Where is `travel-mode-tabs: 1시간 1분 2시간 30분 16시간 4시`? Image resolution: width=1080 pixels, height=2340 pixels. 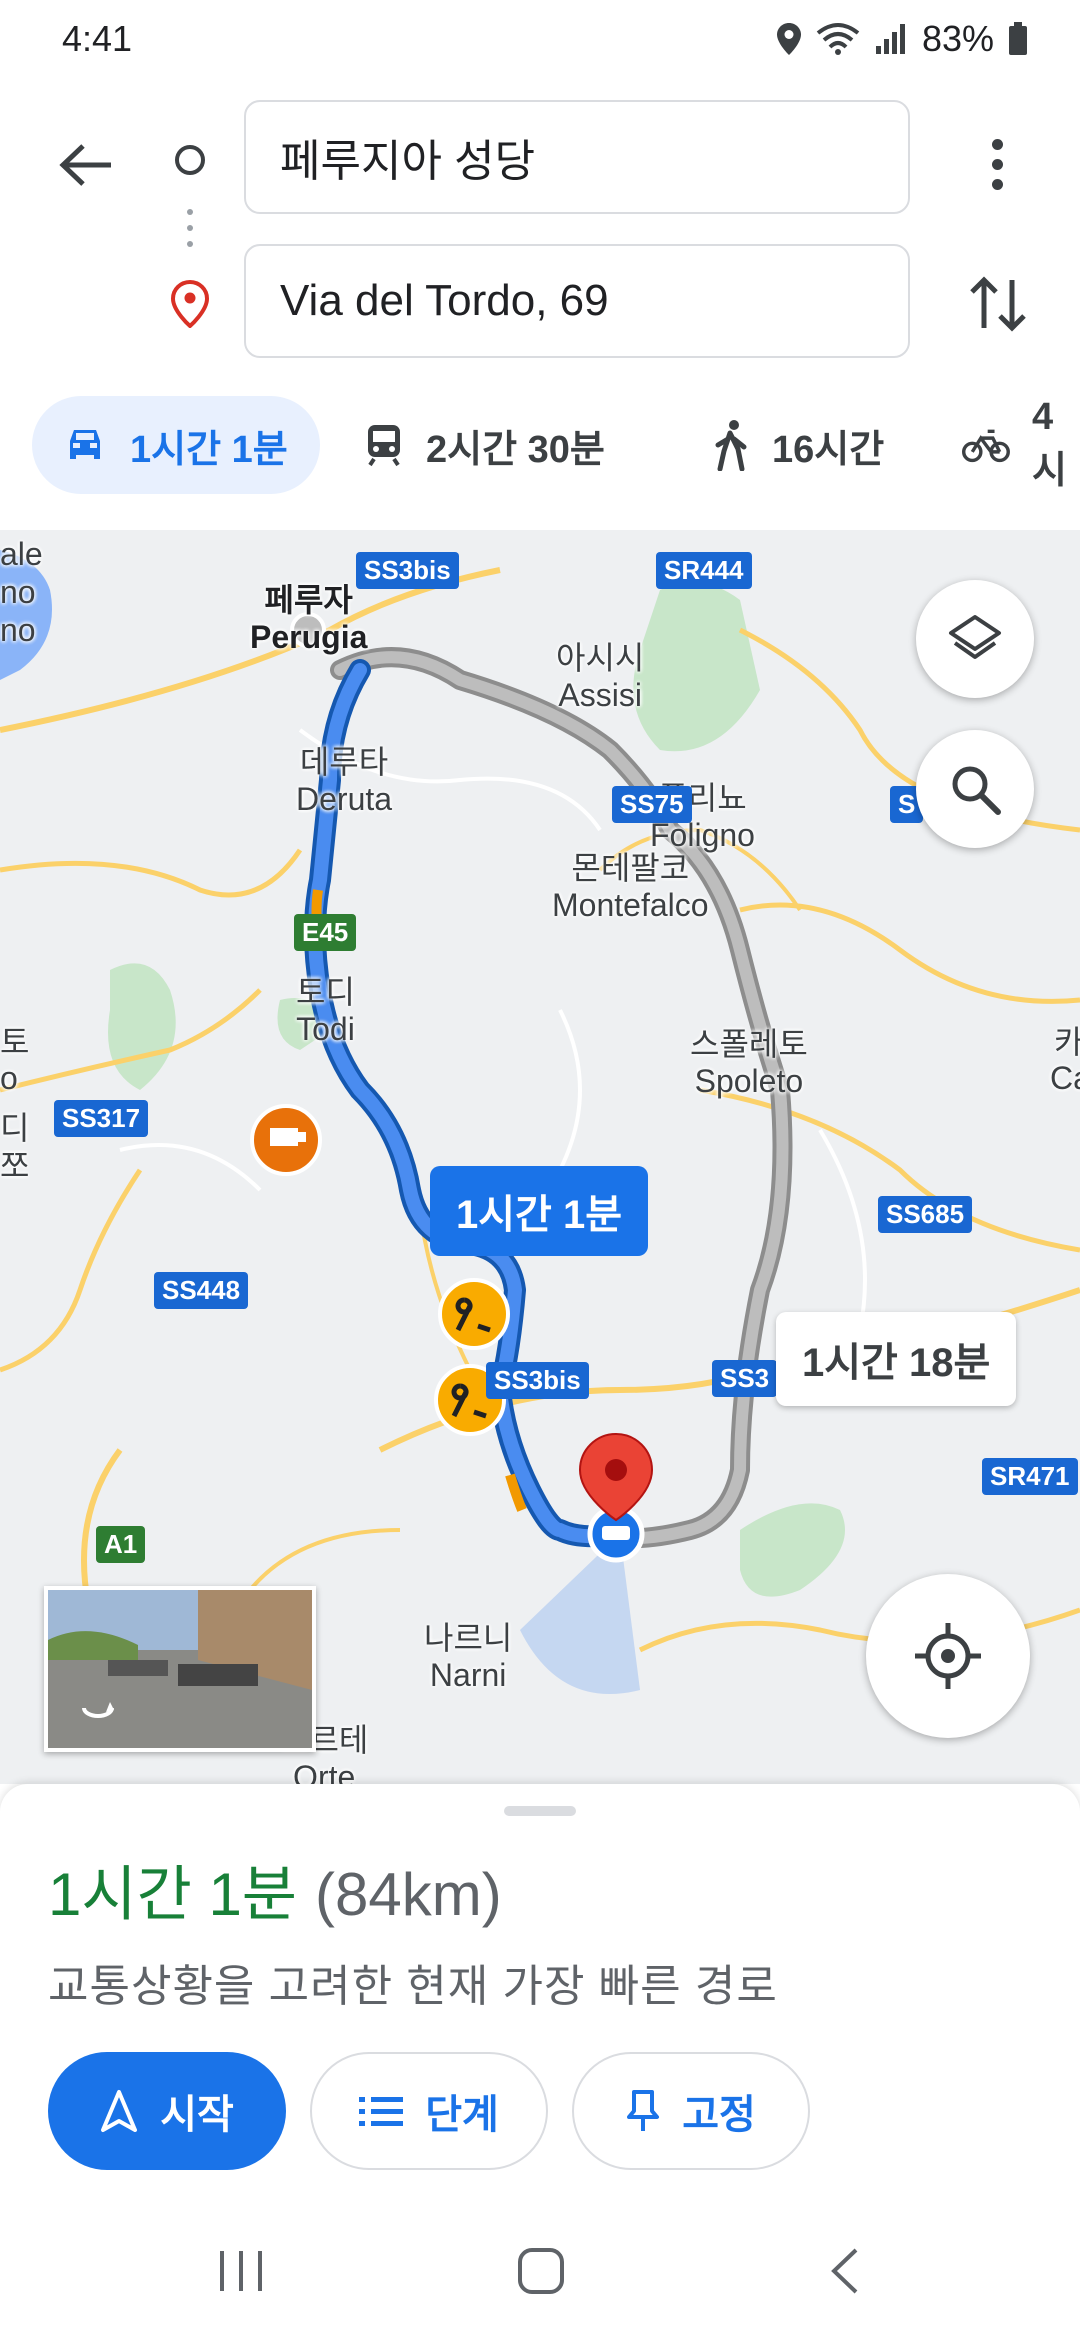 travel-mode-tabs: 1시간 1분 2시간 30분 16시간 4시 is located at coordinates (540, 446).